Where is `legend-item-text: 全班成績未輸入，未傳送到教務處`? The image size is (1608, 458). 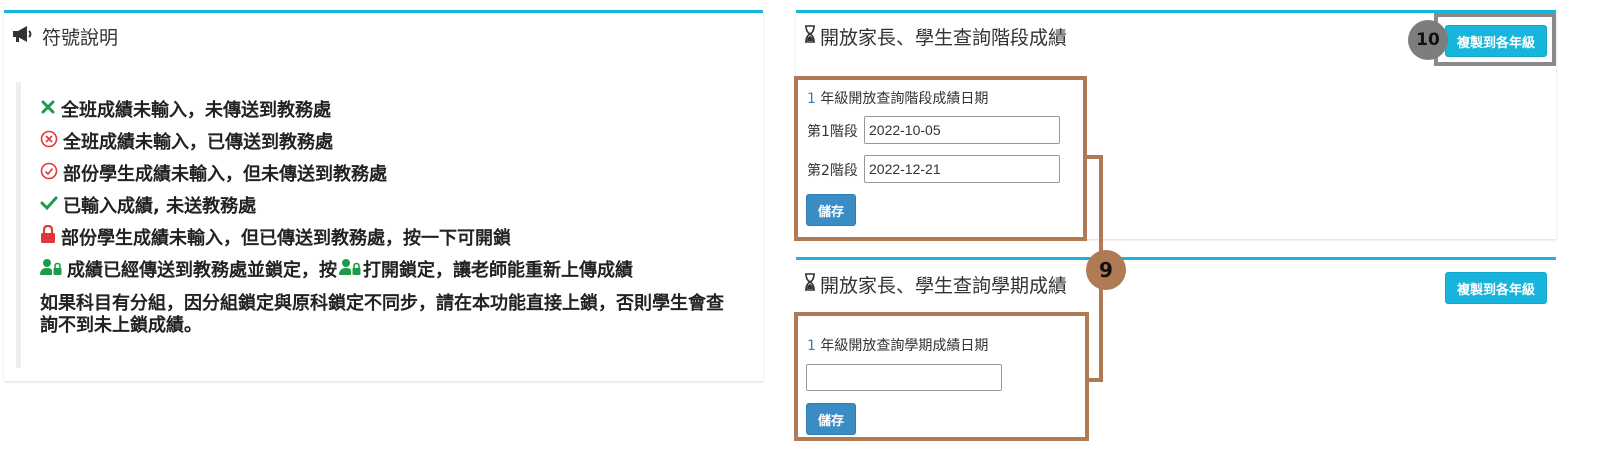 legend-item-text: 全班成績未輸入，未傳送到教務處 is located at coordinates (196, 110).